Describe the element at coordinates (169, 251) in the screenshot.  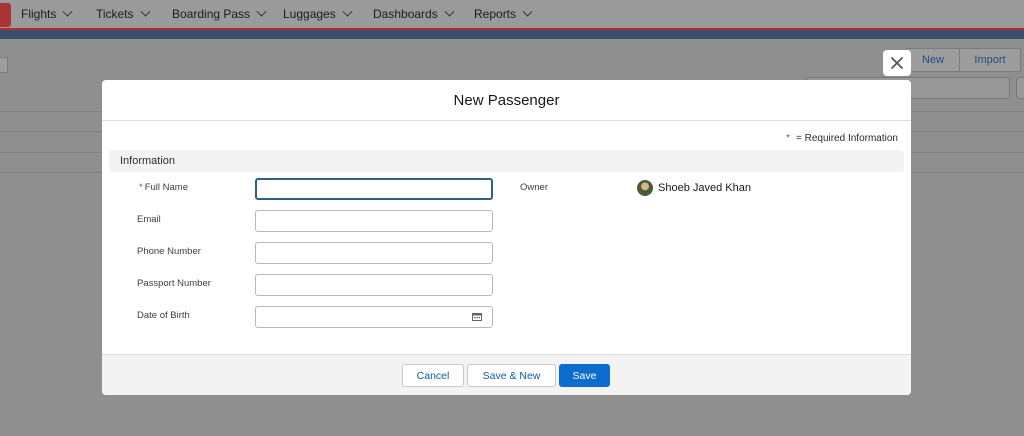
I see `phone-number-label: Phone Number` at that location.